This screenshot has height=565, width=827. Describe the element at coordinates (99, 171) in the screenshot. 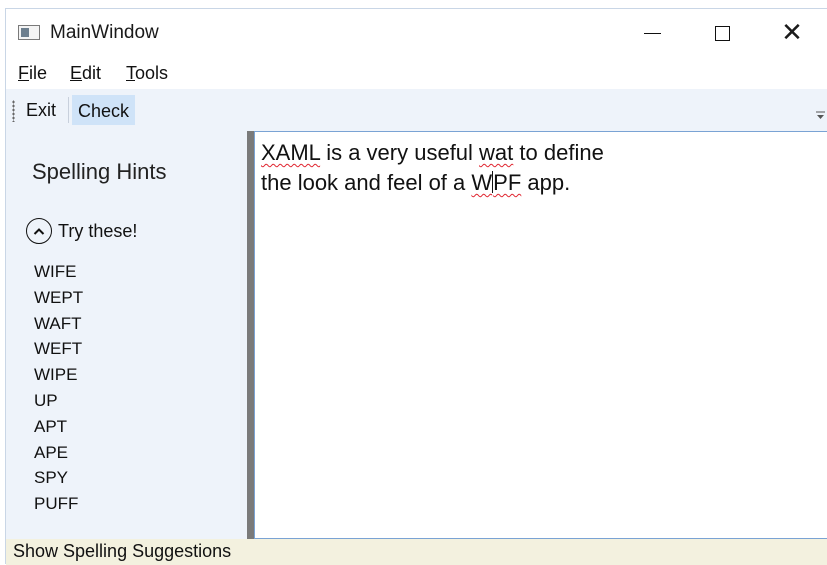

I see `spelling-hints-title: Spelling Hints` at that location.